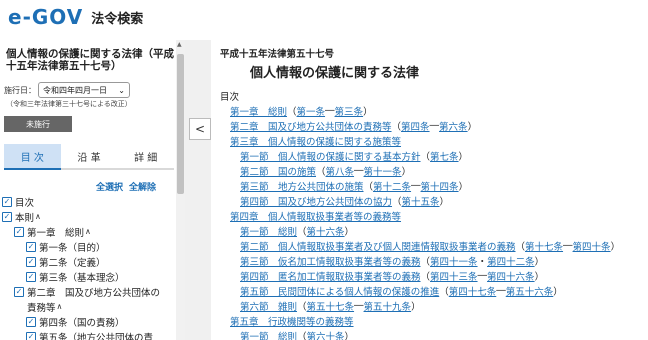  I want to click on select-all-link: 全選択, so click(109, 188).